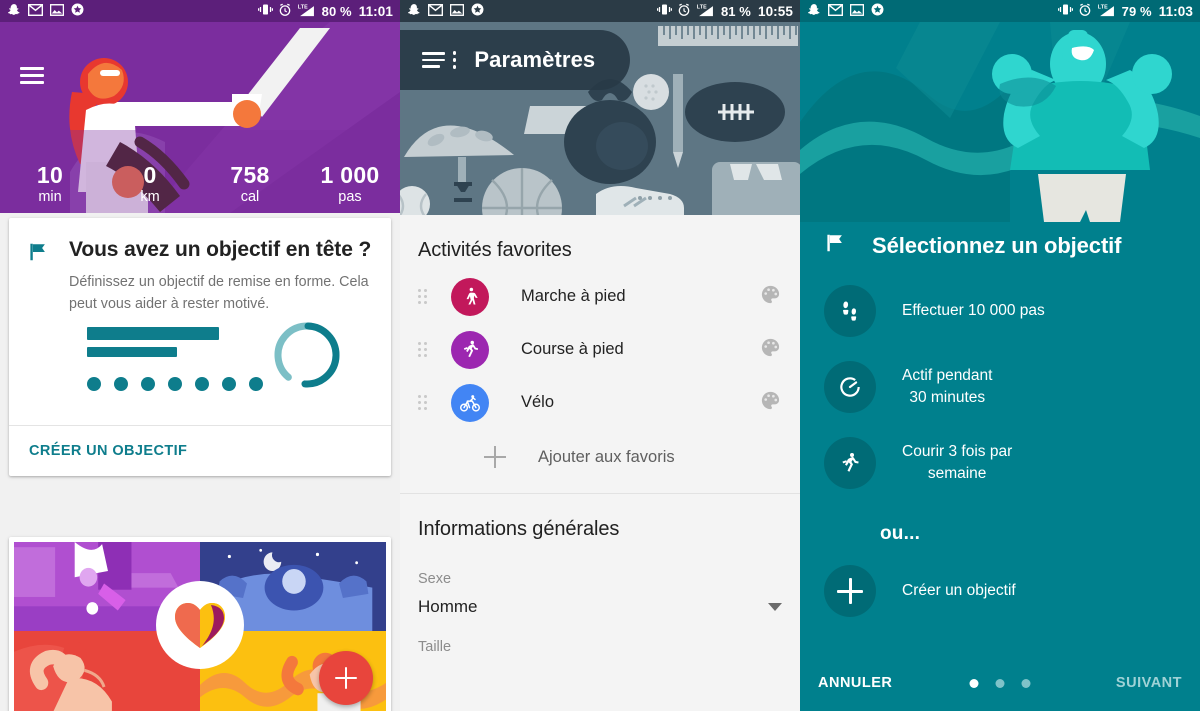 The image size is (1200, 711). What do you see at coordinates (50, 175) in the screenshot?
I see `stat-minutes-value: 10` at bounding box center [50, 175].